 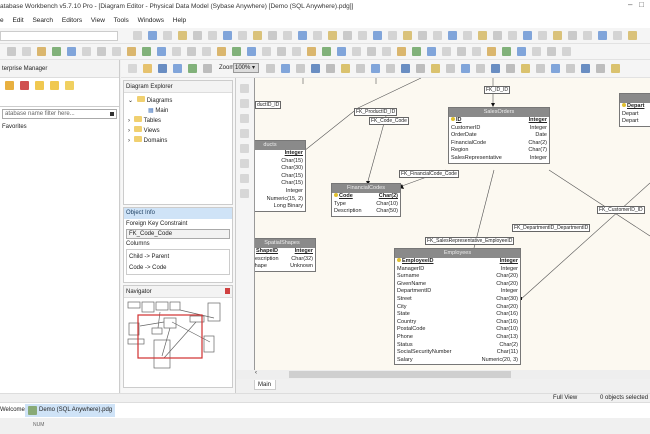 I want to click on table-column-row: Status Char(2), so click(x=457, y=346).